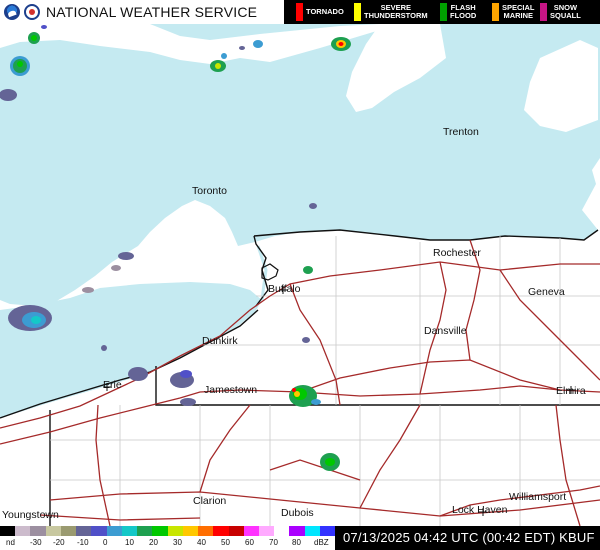 This screenshot has height=550, width=600. I want to click on legend-flash-flood: FLASH FLOOD, so click(458, 12).